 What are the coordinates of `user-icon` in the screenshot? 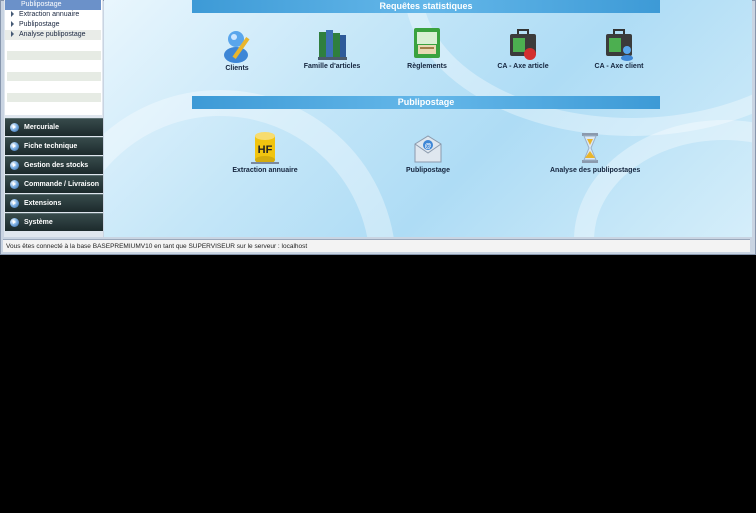 It's located at (237, 46).